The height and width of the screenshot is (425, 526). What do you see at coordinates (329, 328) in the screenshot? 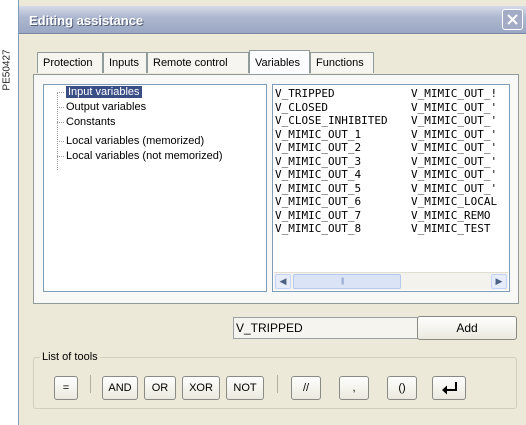
I see `selected-variable-field: V_TRIPPED` at bounding box center [329, 328].